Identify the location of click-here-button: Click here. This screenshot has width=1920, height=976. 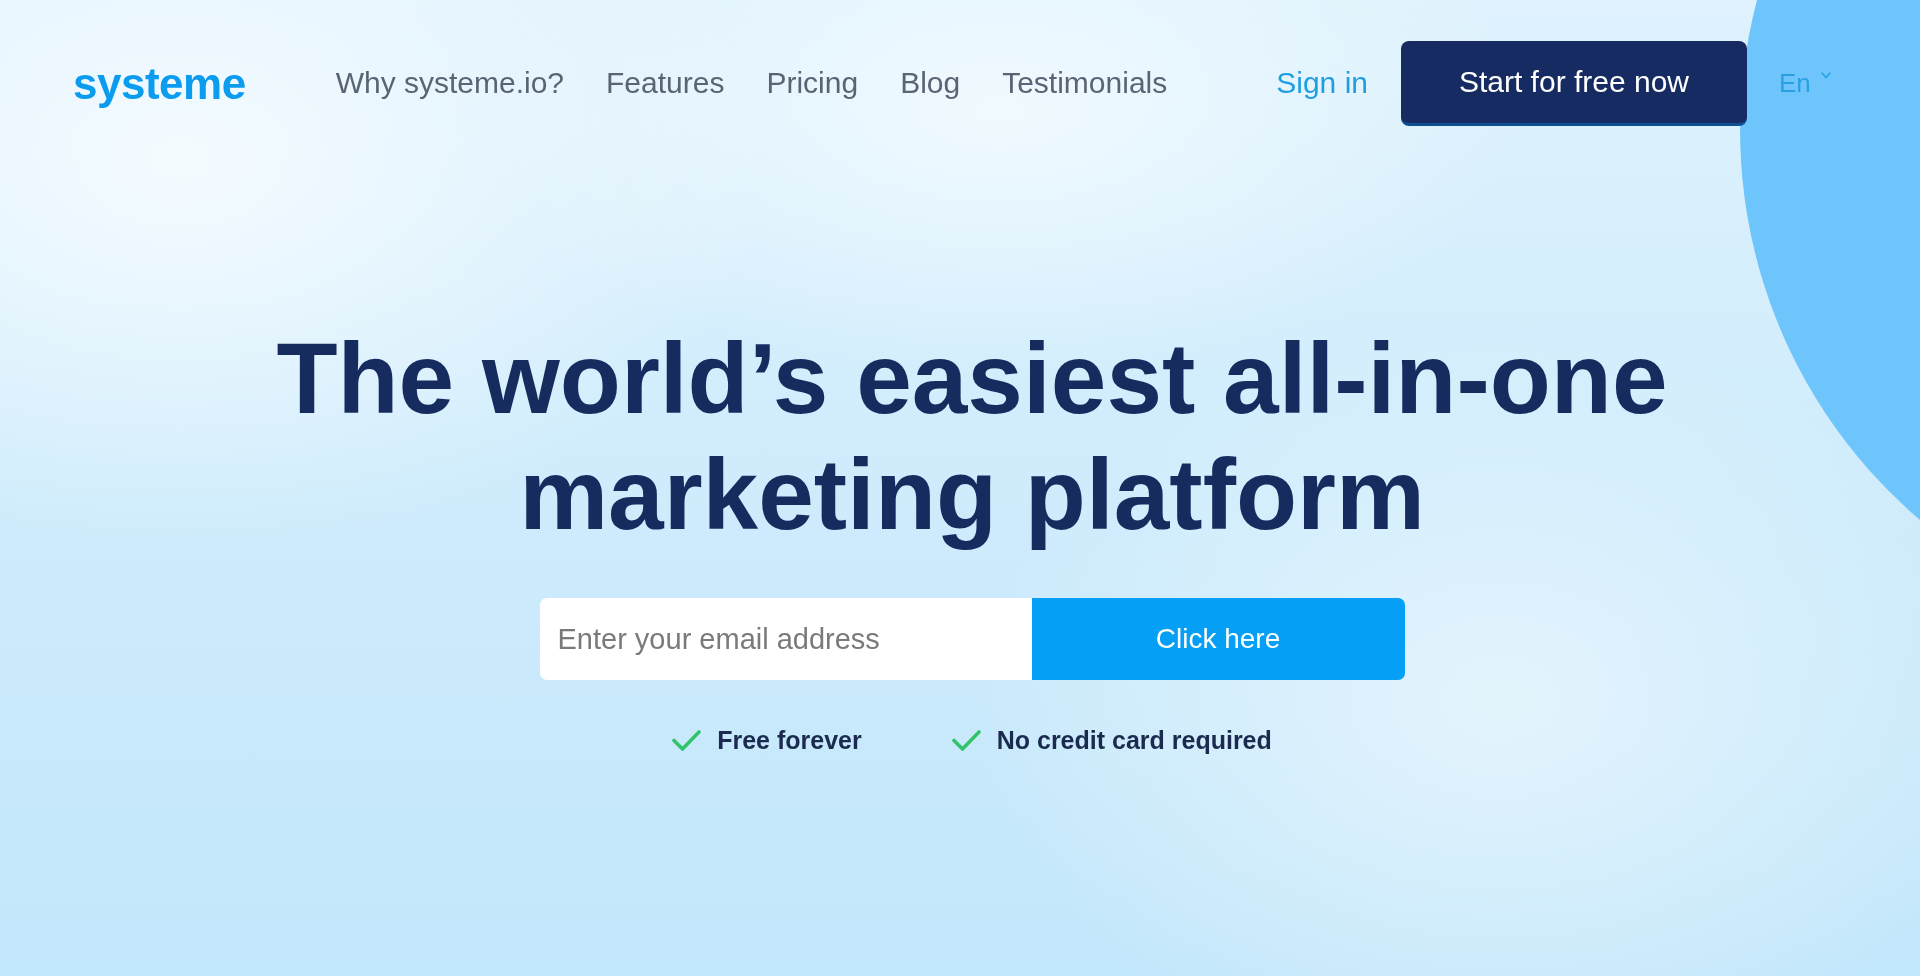
(1218, 639).